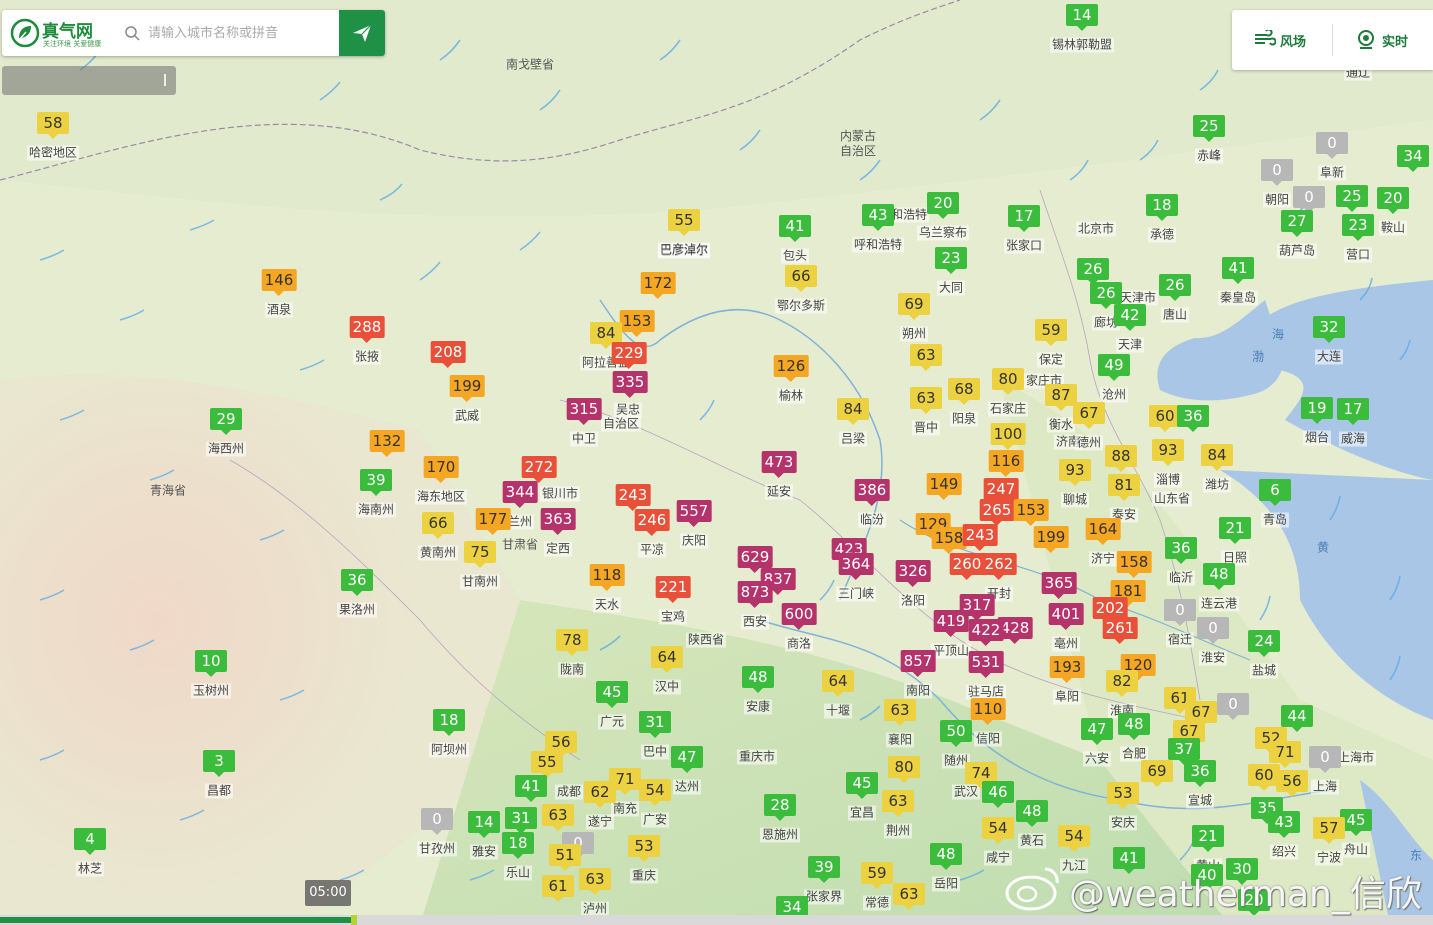 The height and width of the screenshot is (925, 1433). What do you see at coordinates (967, 566) in the screenshot?
I see `aqi-marker: 260` at bounding box center [967, 566].